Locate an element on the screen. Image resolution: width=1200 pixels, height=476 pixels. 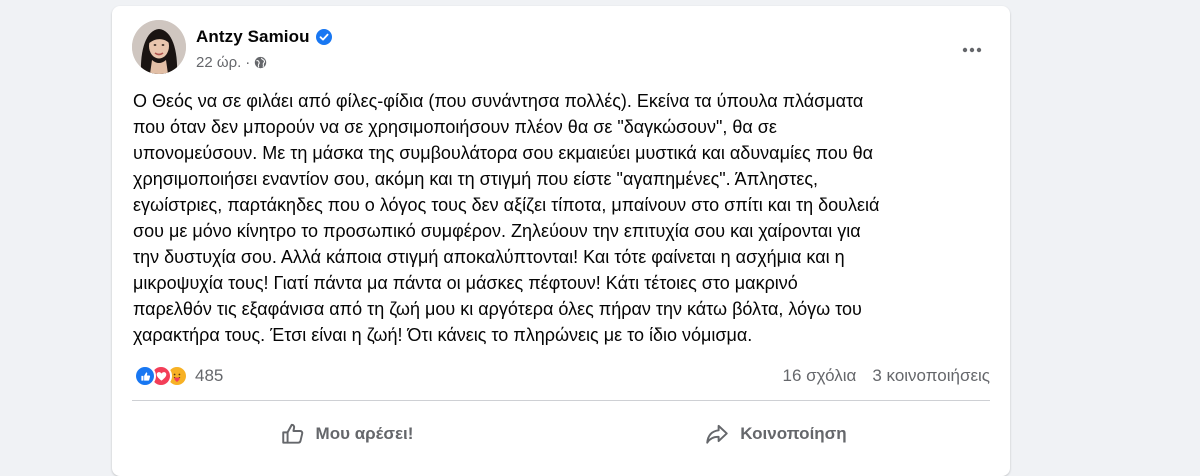
post-subline: 22 ώρ. · is located at coordinates (264, 62).